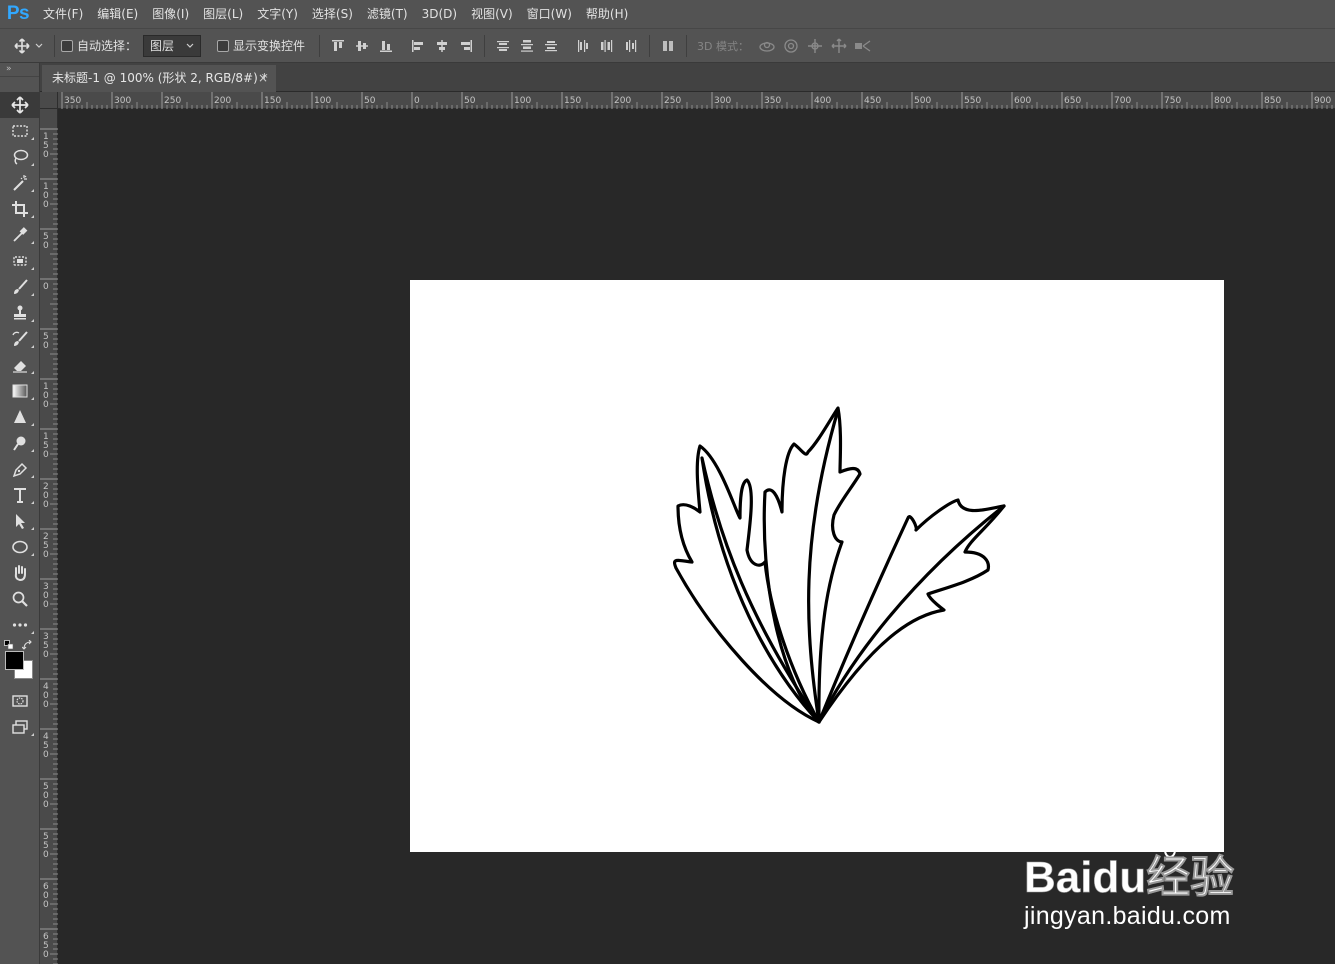 The height and width of the screenshot is (964, 1335). Describe the element at coordinates (117, 14) in the screenshot. I see `menu-edit: 编辑(E)` at that location.